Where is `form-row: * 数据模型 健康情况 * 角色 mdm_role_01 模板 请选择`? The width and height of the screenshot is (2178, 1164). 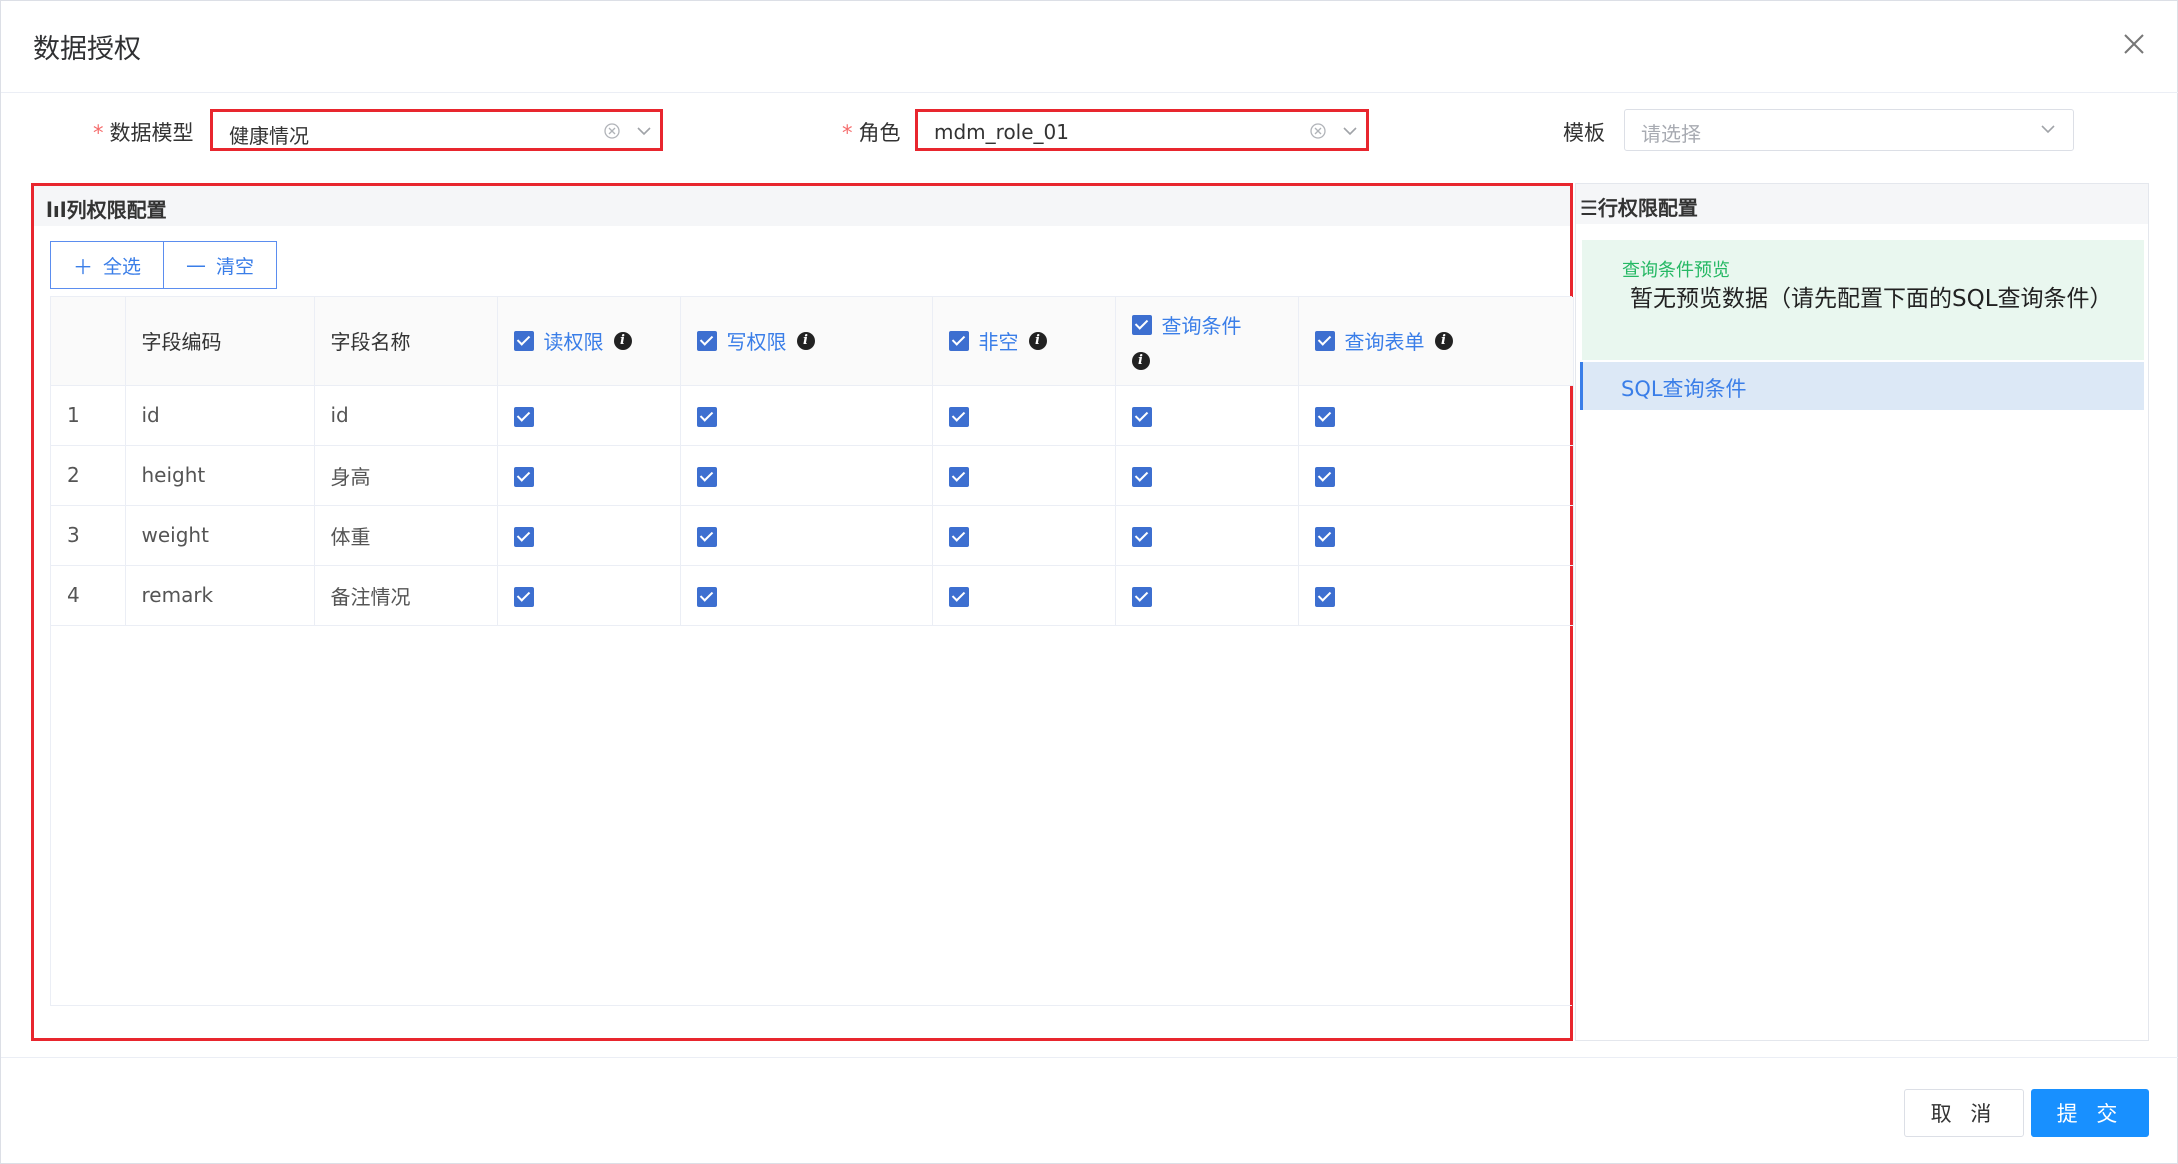
form-row: * 数据模型 健康情况 * 角色 mdm_role_01 模板 请选择 is located at coordinates (1089, 130).